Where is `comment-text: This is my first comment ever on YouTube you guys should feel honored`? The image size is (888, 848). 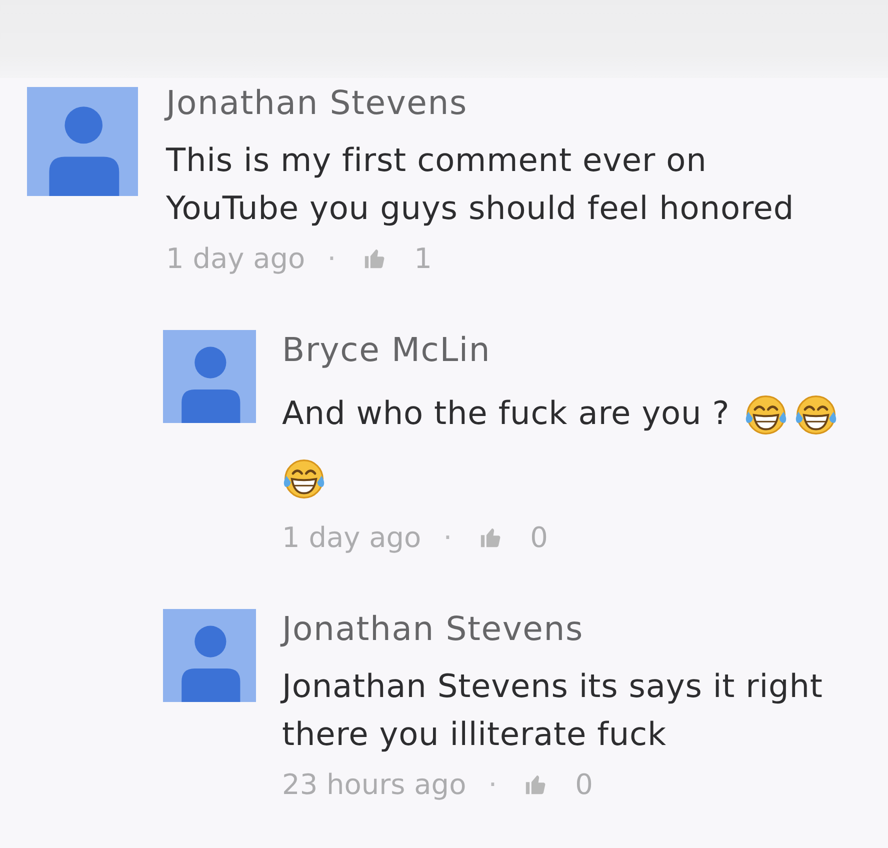
comment-text: This is my first comment ever on YouTube you guys should feel honored is located at coordinates (480, 184).